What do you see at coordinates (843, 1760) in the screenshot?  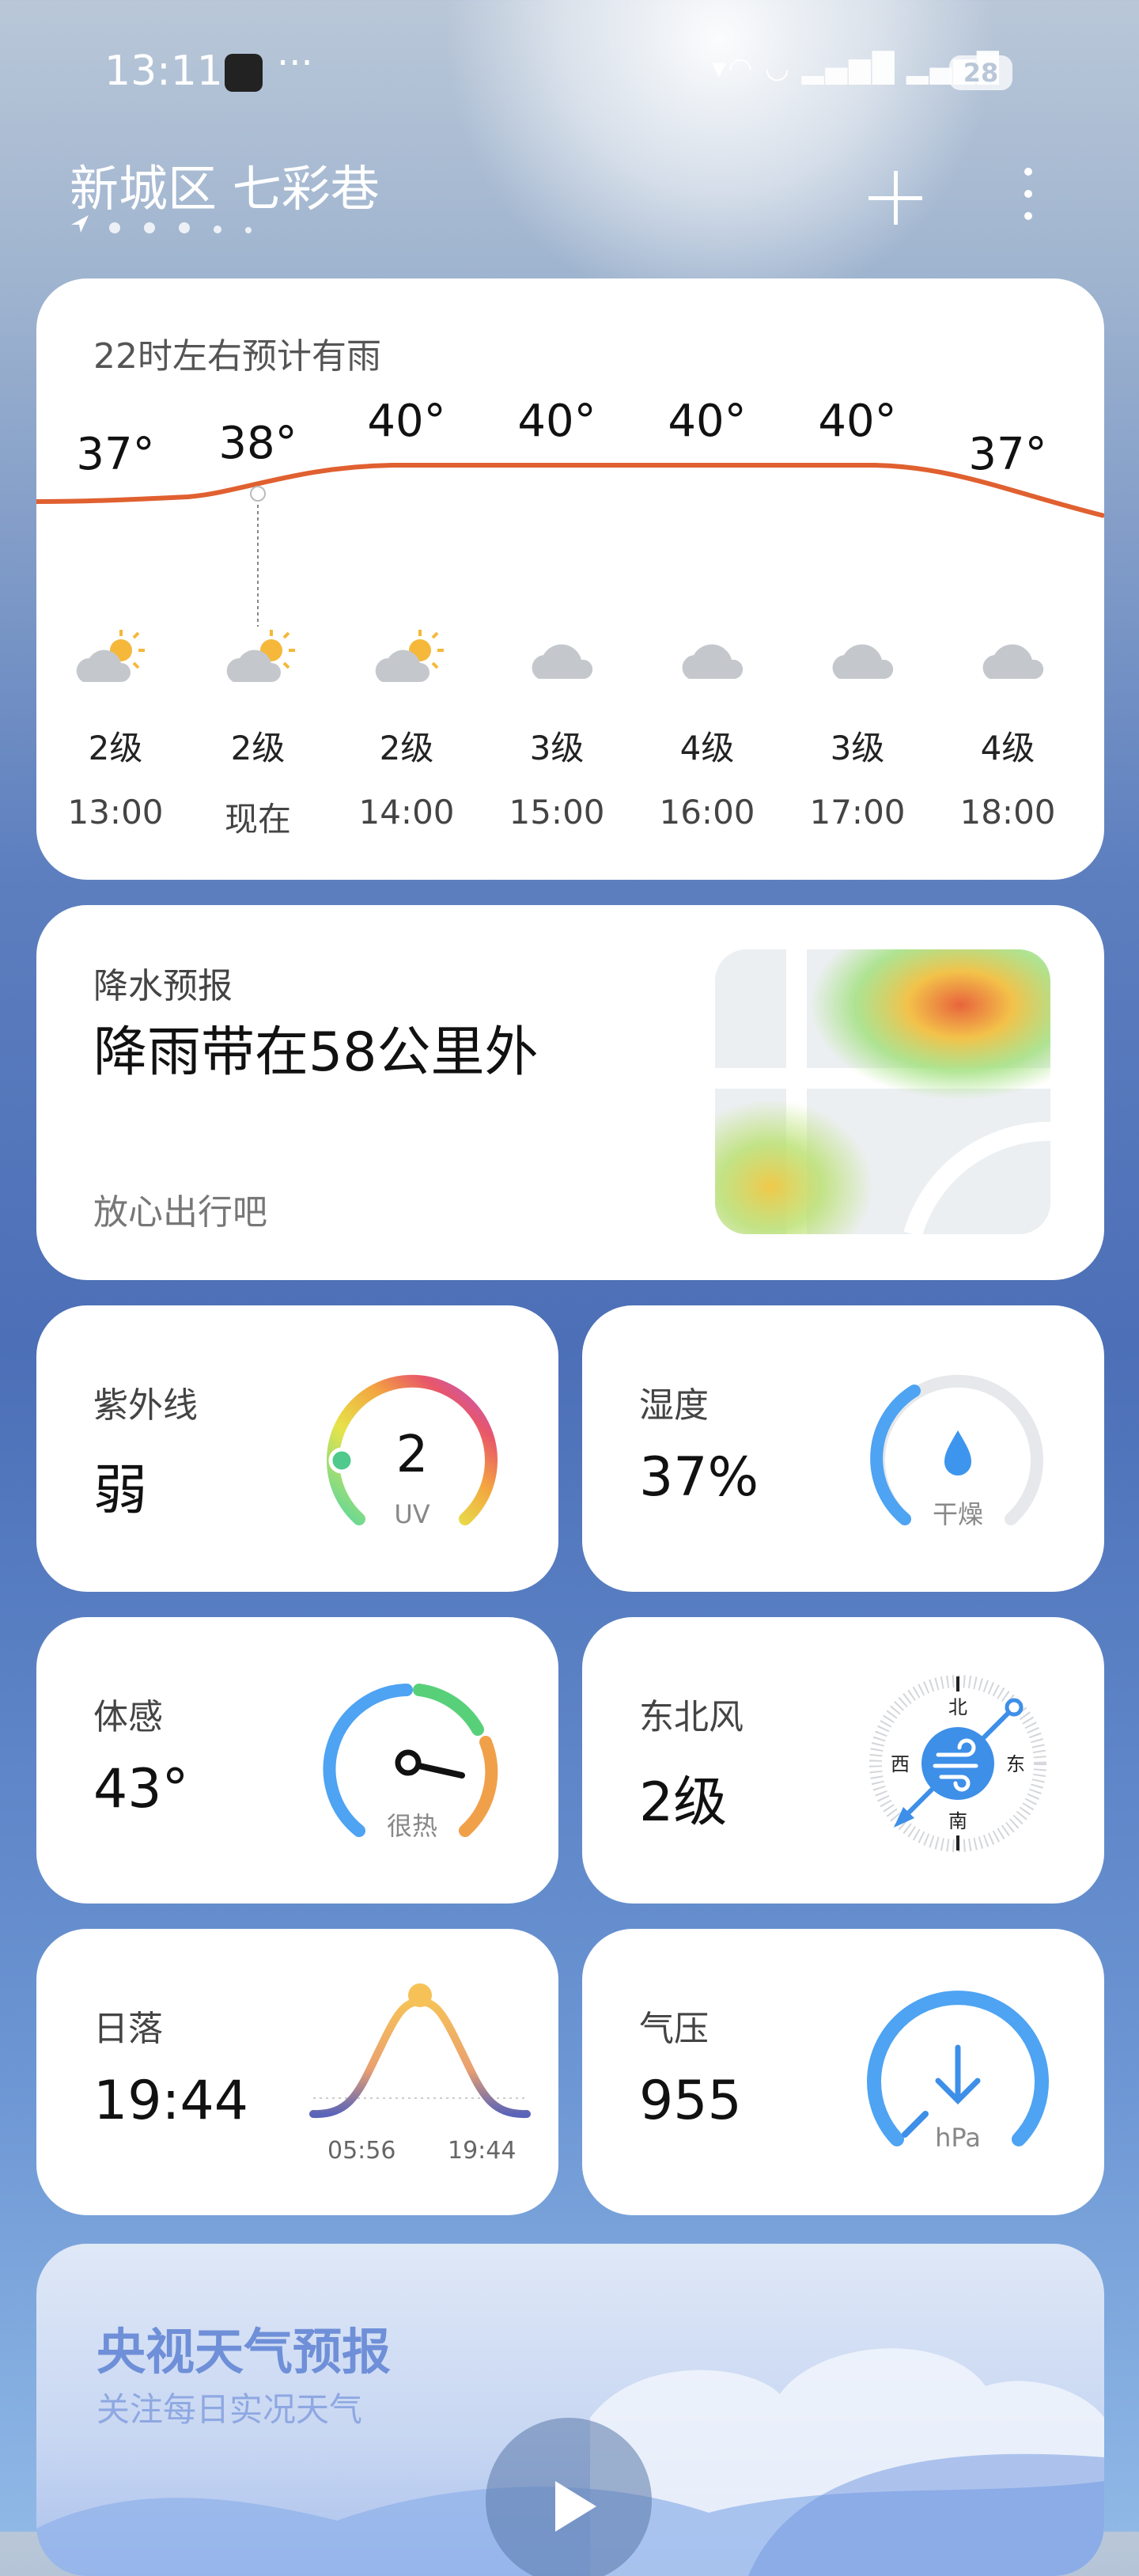 I see `wind-card: 东北风 2级 北 南 西 东` at bounding box center [843, 1760].